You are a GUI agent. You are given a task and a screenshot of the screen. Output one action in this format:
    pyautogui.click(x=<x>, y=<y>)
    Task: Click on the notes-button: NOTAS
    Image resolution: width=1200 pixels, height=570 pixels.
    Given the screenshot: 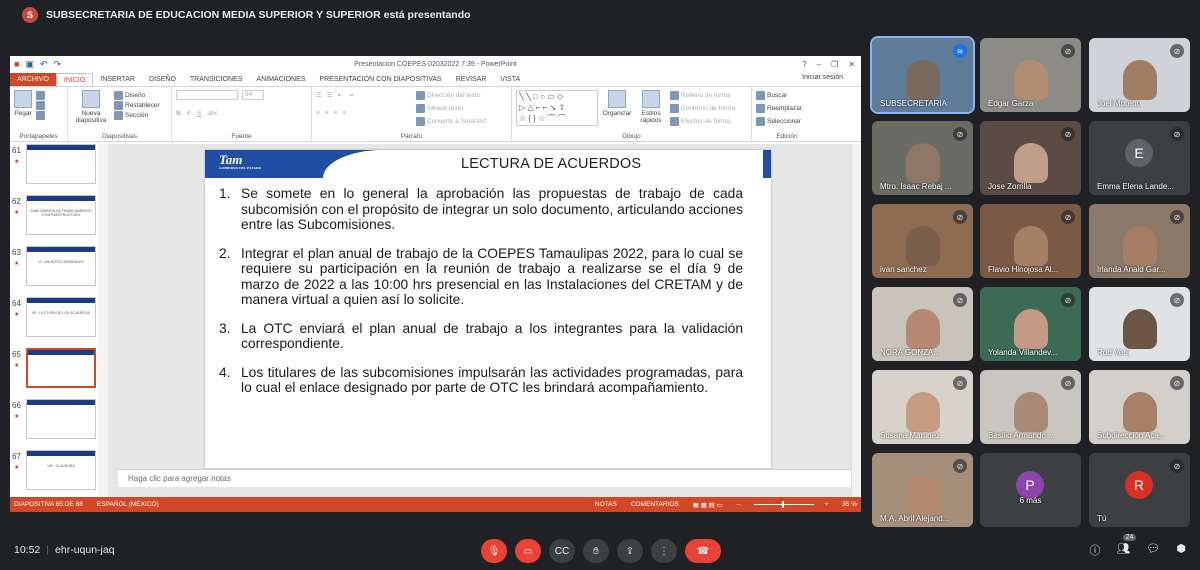 What is the action you would take?
    pyautogui.click(x=606, y=504)
    